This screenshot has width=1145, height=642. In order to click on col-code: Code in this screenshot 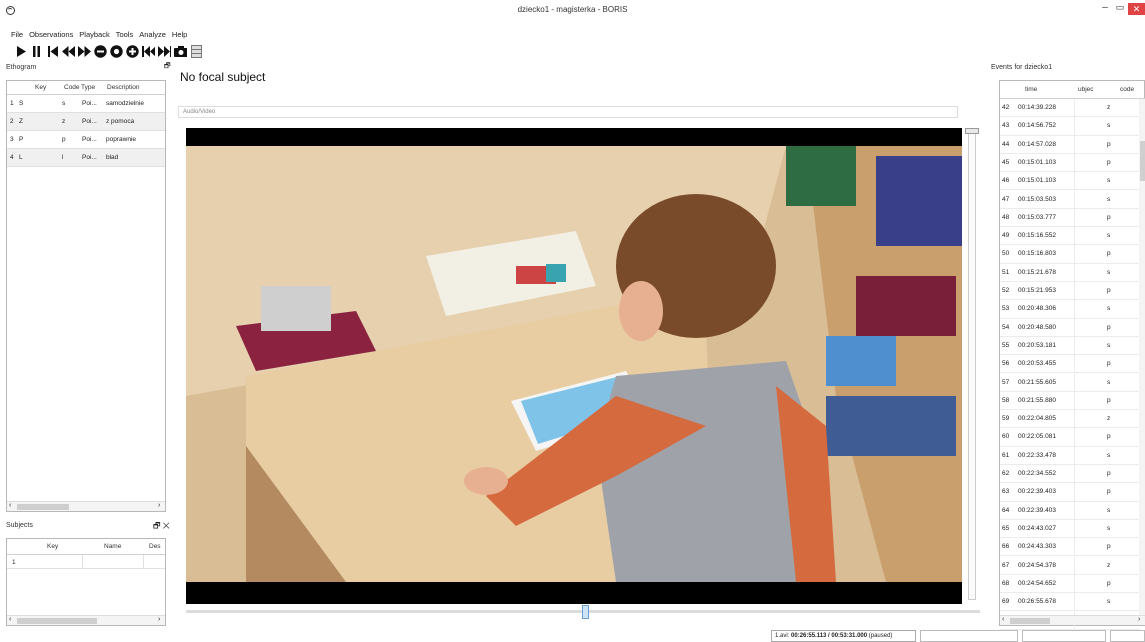, I will do `click(72, 87)`.